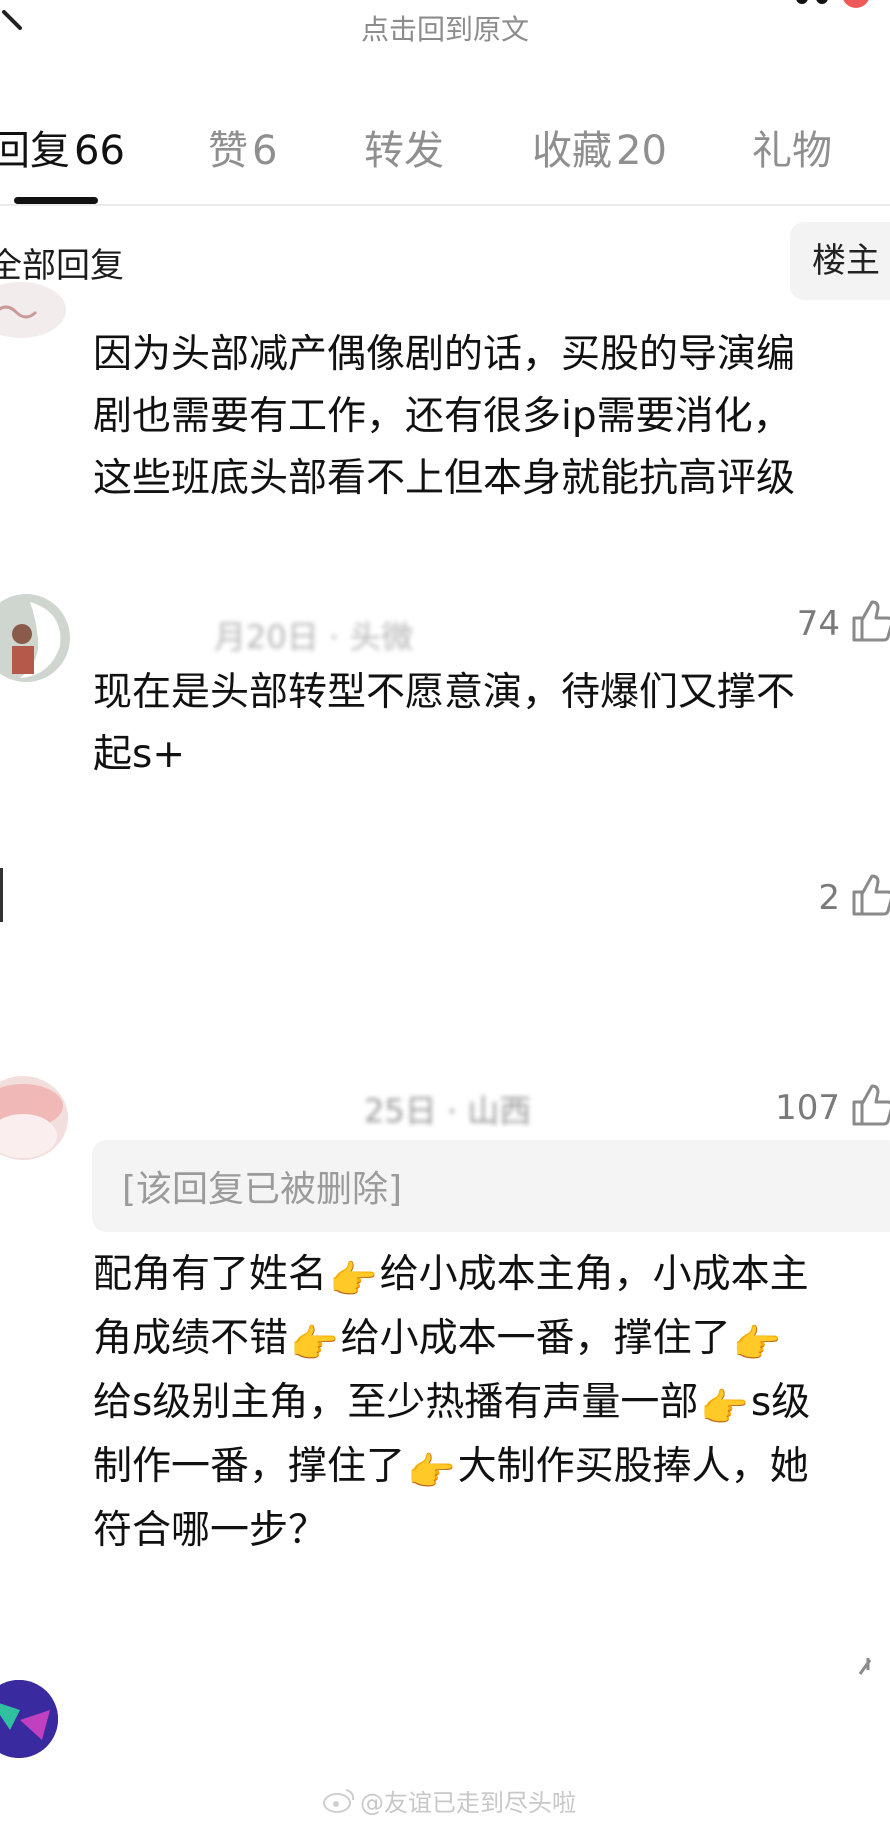 The image size is (890, 1830). I want to click on tab-gifts: 礼物, so click(792, 147).